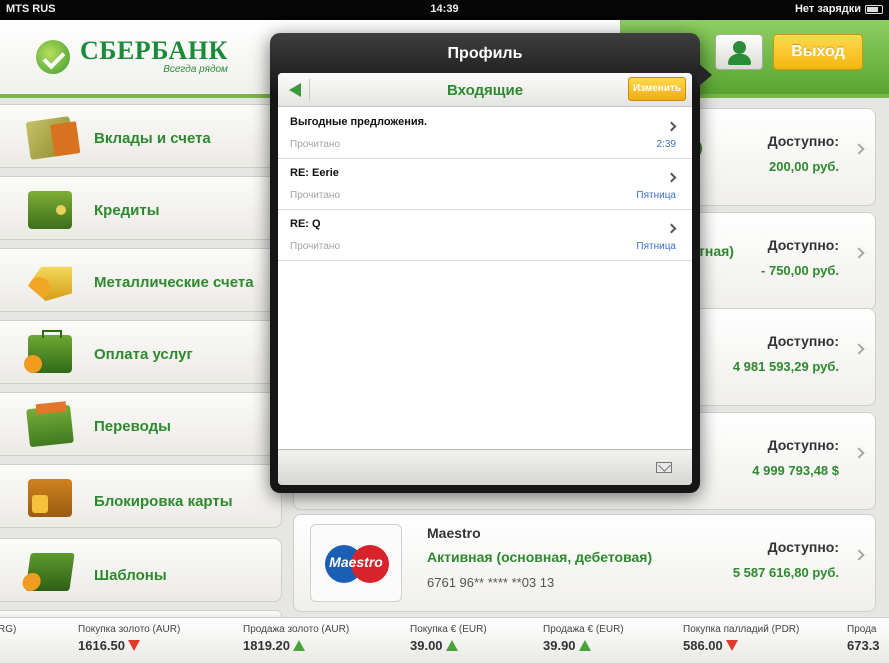 The height and width of the screenshot is (663, 889). I want to click on profile-button, so click(739, 52).